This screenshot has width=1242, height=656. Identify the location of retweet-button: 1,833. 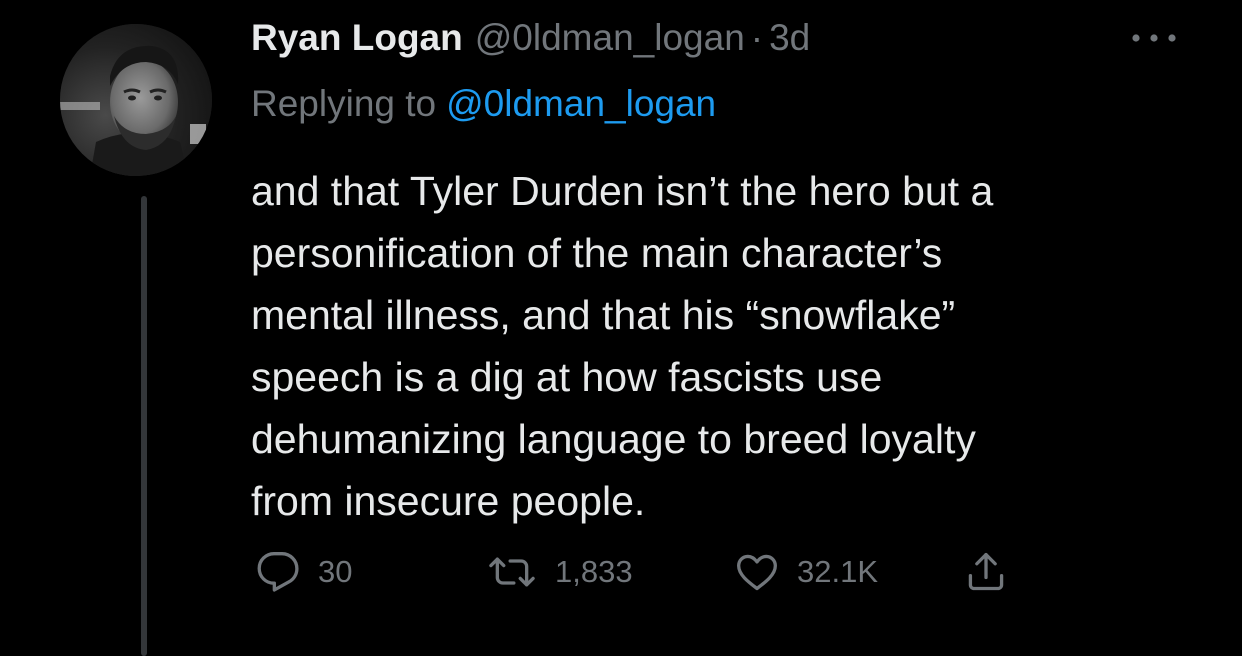
(560, 572).